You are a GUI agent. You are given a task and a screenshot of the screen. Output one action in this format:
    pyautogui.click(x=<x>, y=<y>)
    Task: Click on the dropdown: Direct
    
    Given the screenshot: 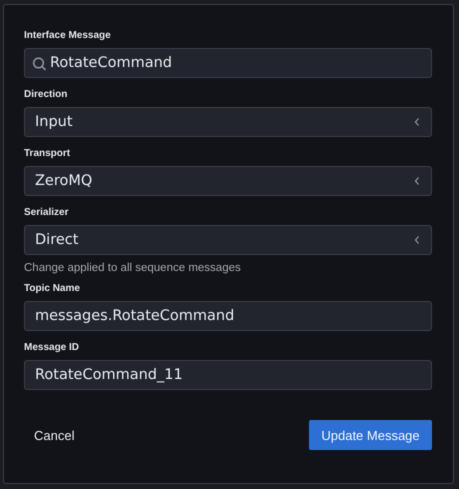 What is the action you would take?
    pyautogui.click(x=228, y=240)
    